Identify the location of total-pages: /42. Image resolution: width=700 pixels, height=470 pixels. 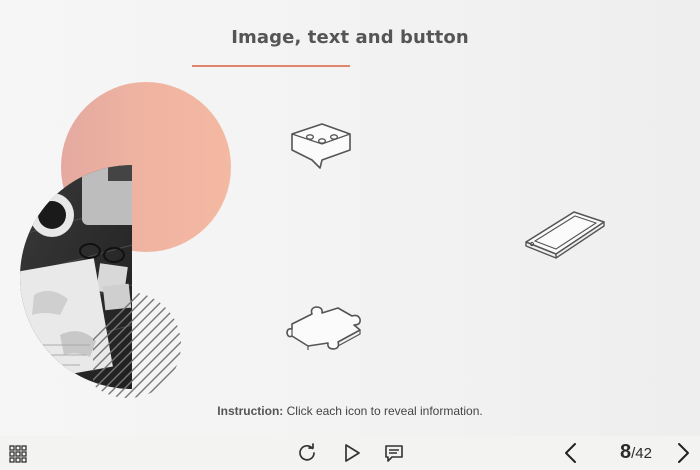
(641, 453).